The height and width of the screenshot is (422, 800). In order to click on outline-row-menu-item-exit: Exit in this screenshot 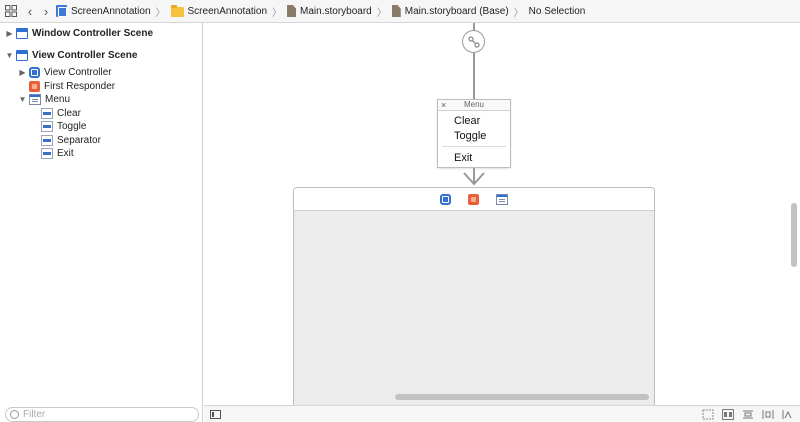, I will do `click(57, 153)`.